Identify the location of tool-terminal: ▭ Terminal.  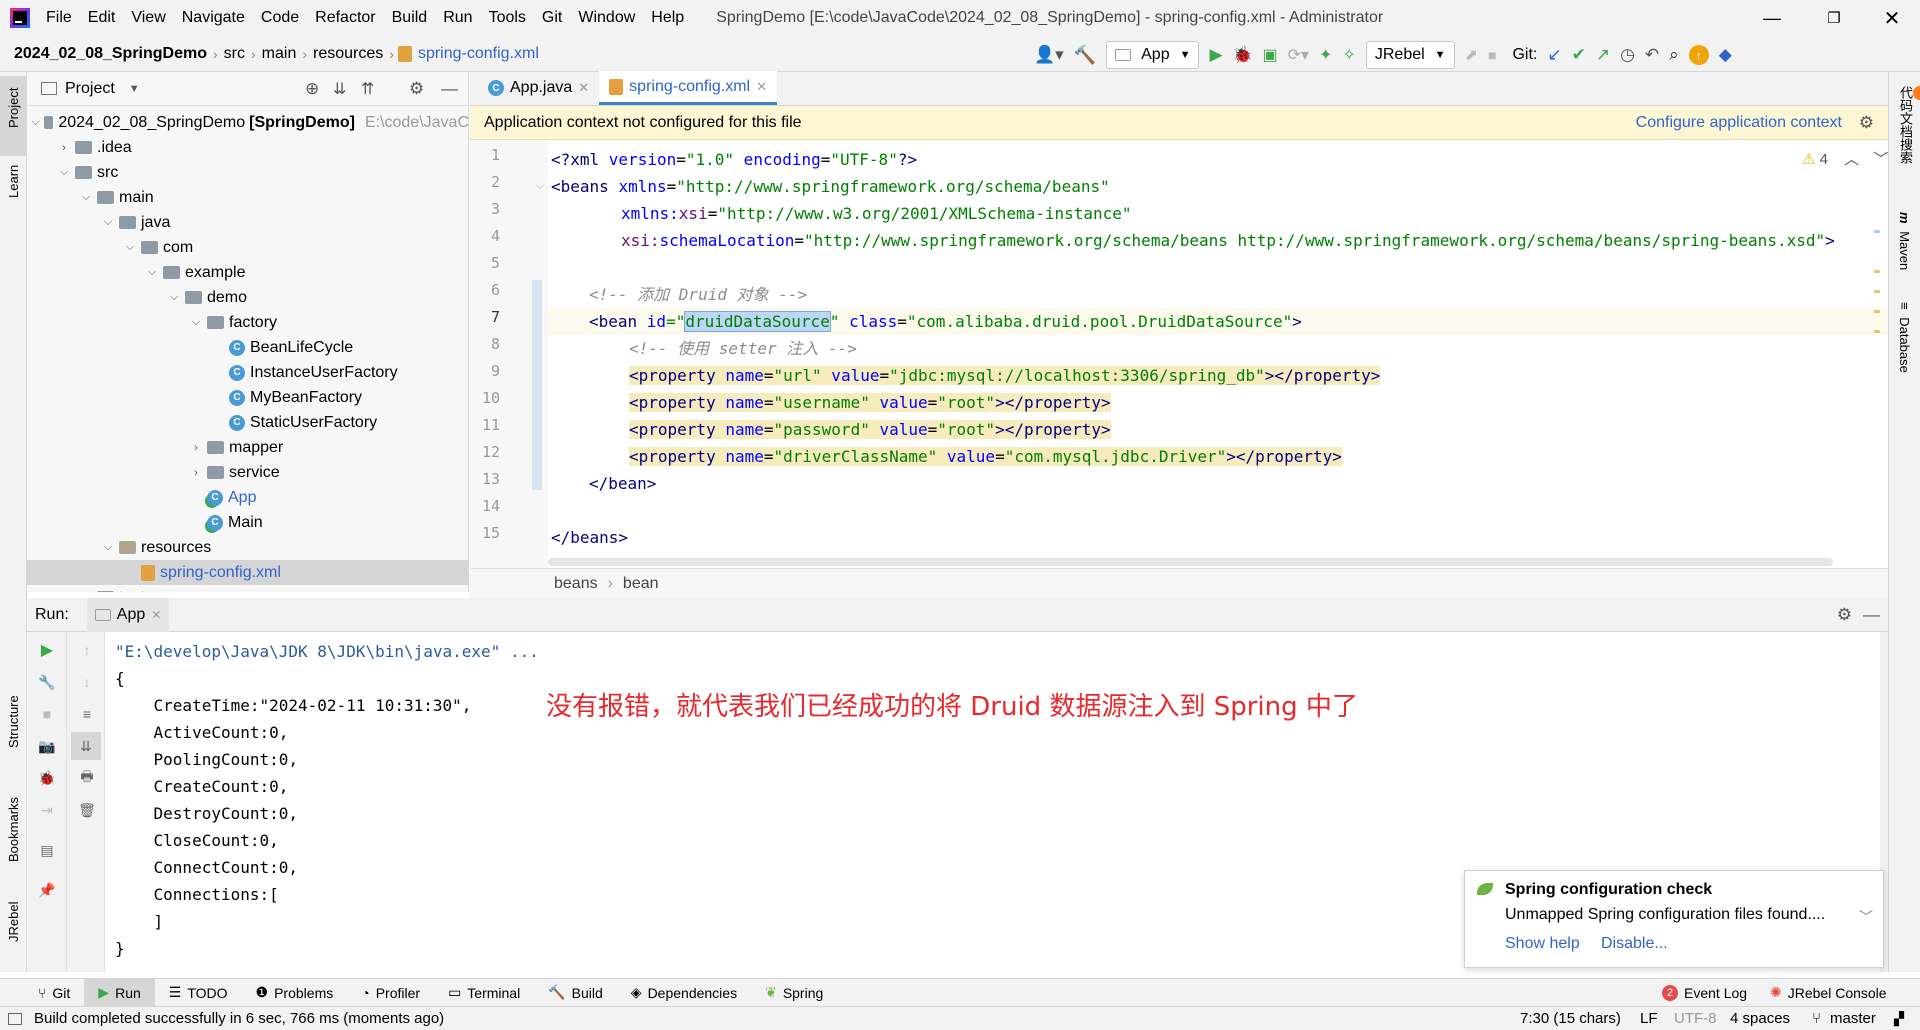
(484, 993).